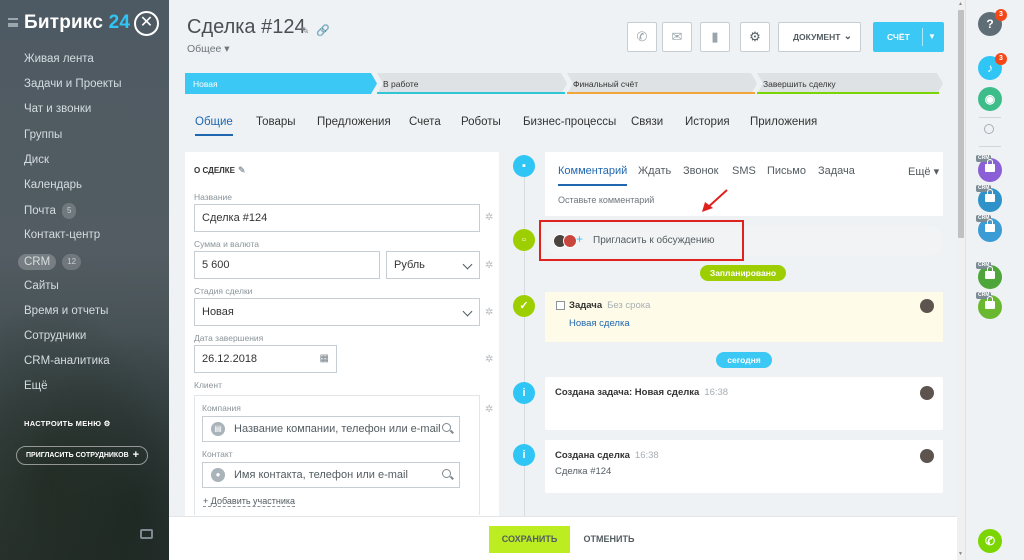 The height and width of the screenshot is (560, 1024). What do you see at coordinates (425, 122) in the screenshot?
I see `tab-invoices: Счета` at bounding box center [425, 122].